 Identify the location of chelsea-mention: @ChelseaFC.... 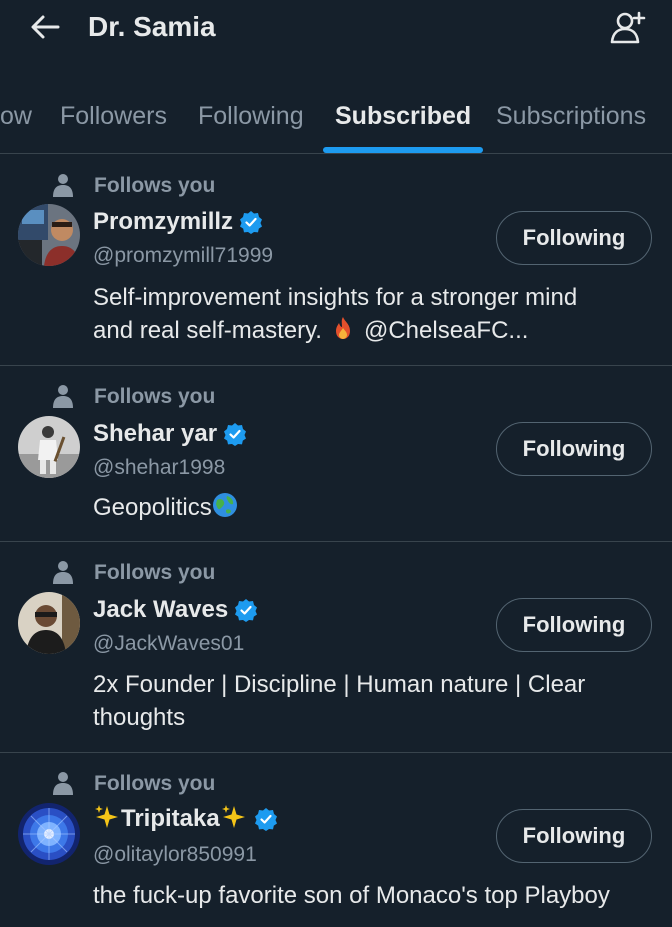
(446, 330).